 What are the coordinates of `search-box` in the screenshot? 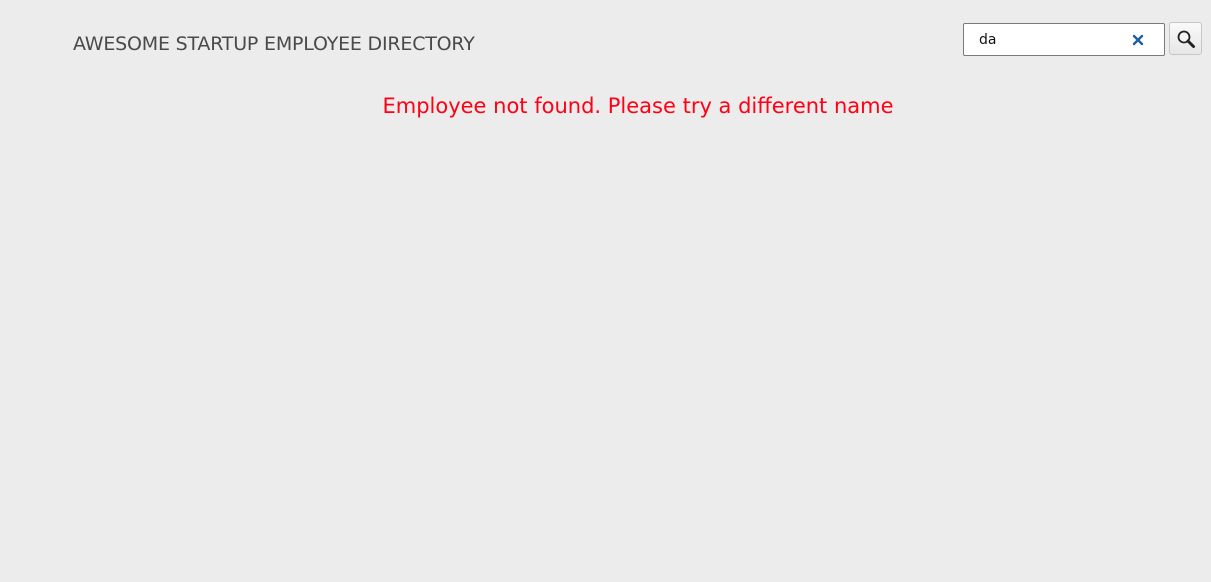 It's located at (1064, 39).